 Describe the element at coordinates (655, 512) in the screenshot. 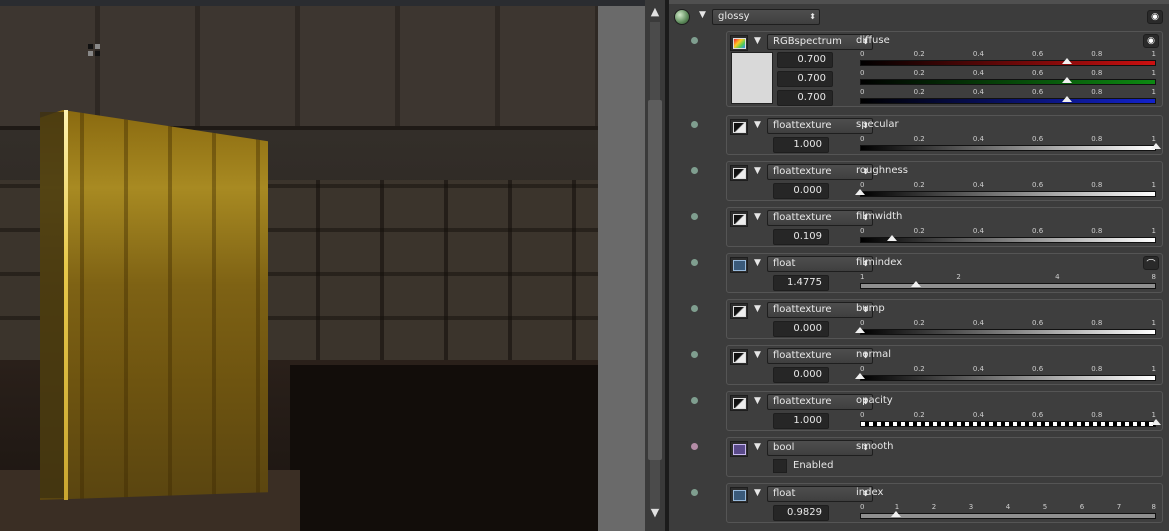

I see `scroll-down-icon: ▼` at that location.